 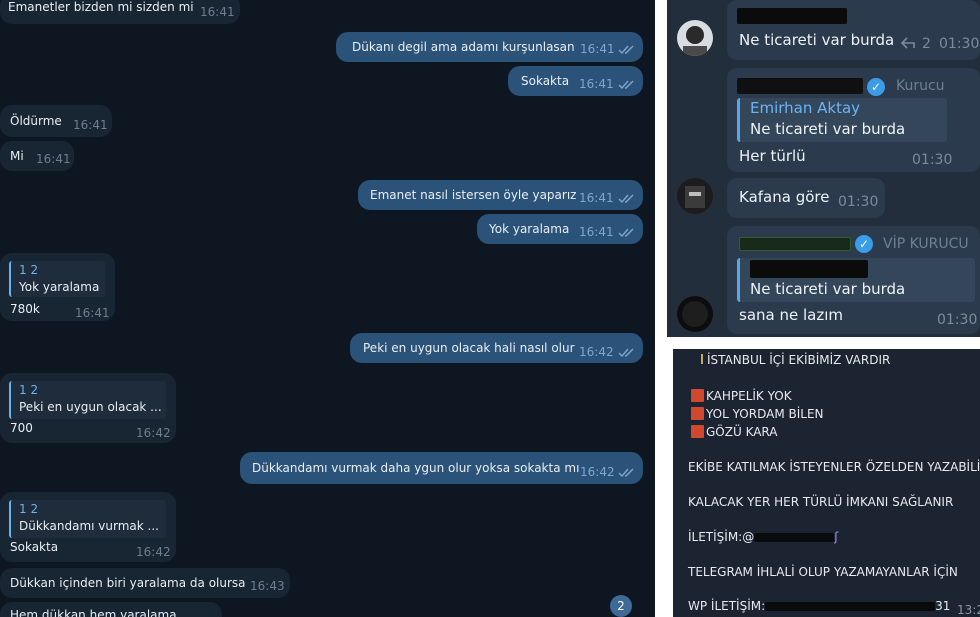 I want to click on message-text: Hem dükkan hem yaralama, so click(x=93, y=612).